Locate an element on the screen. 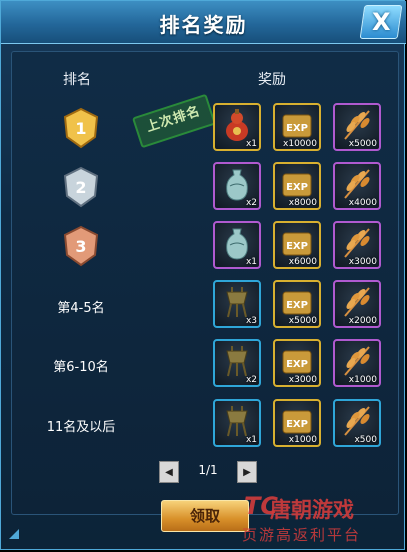 The height and width of the screenshot is (552, 407). reward-item: x4000 is located at coordinates (357, 186).